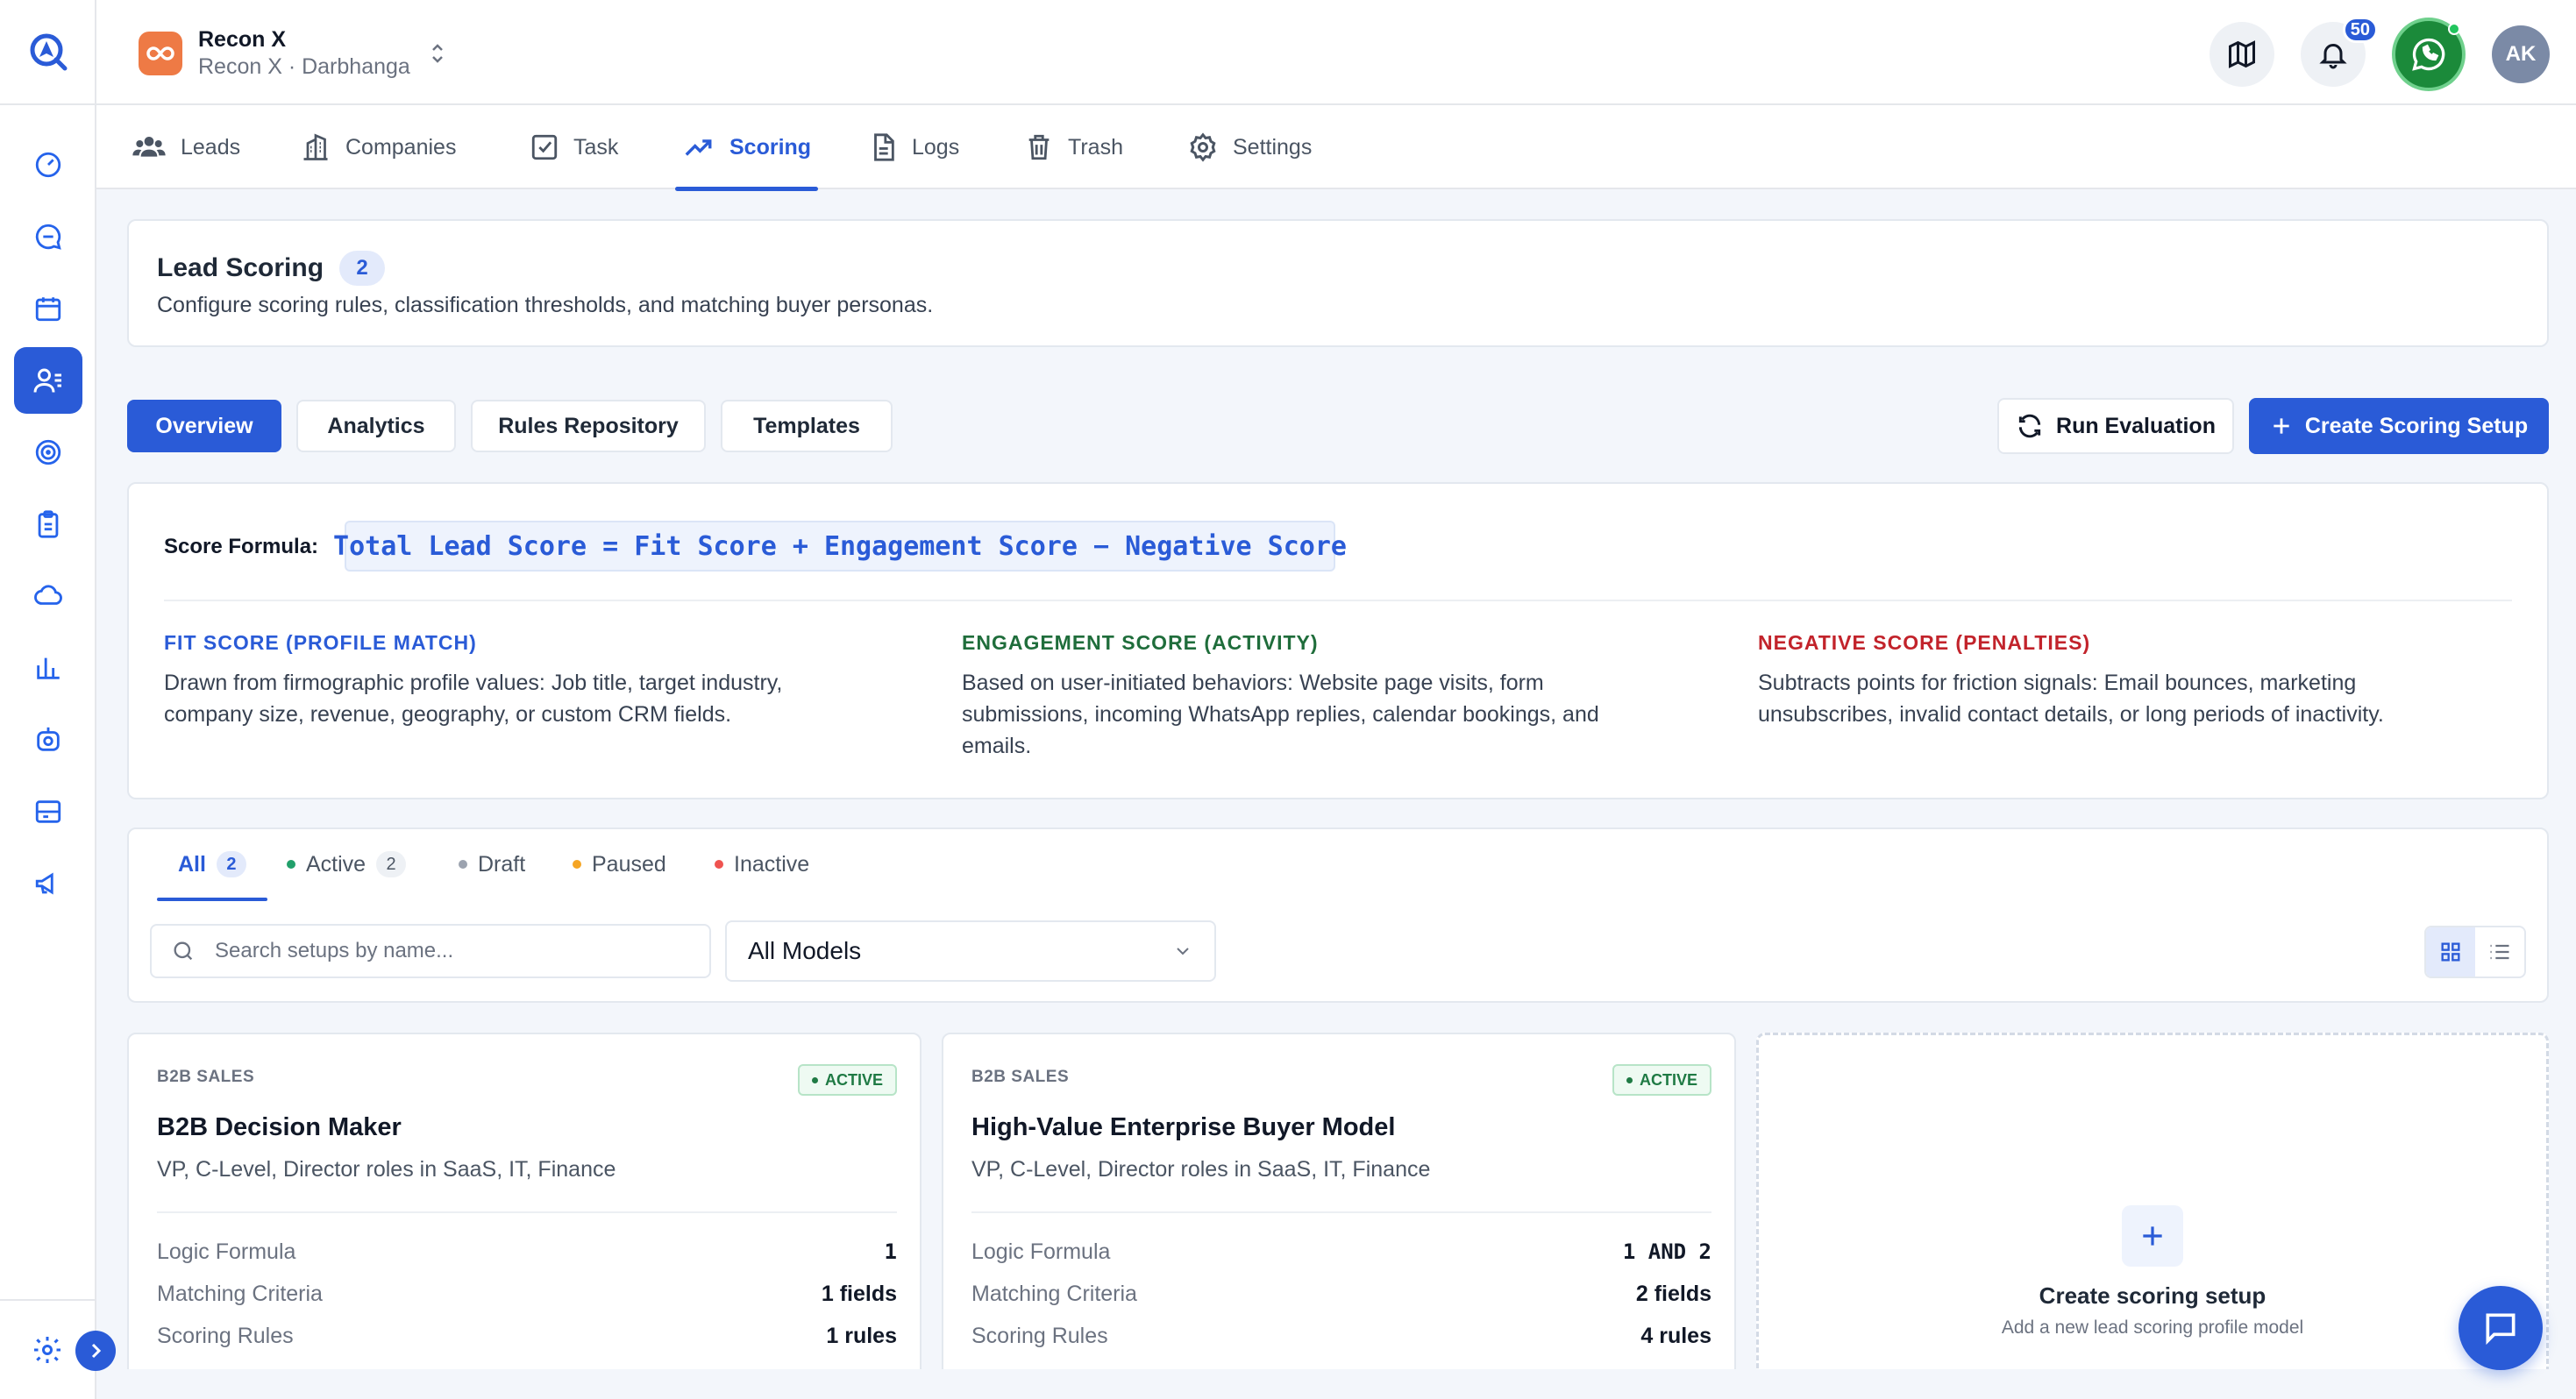 The height and width of the screenshot is (1399, 2576). I want to click on tab-trash: Trash, so click(1073, 147).